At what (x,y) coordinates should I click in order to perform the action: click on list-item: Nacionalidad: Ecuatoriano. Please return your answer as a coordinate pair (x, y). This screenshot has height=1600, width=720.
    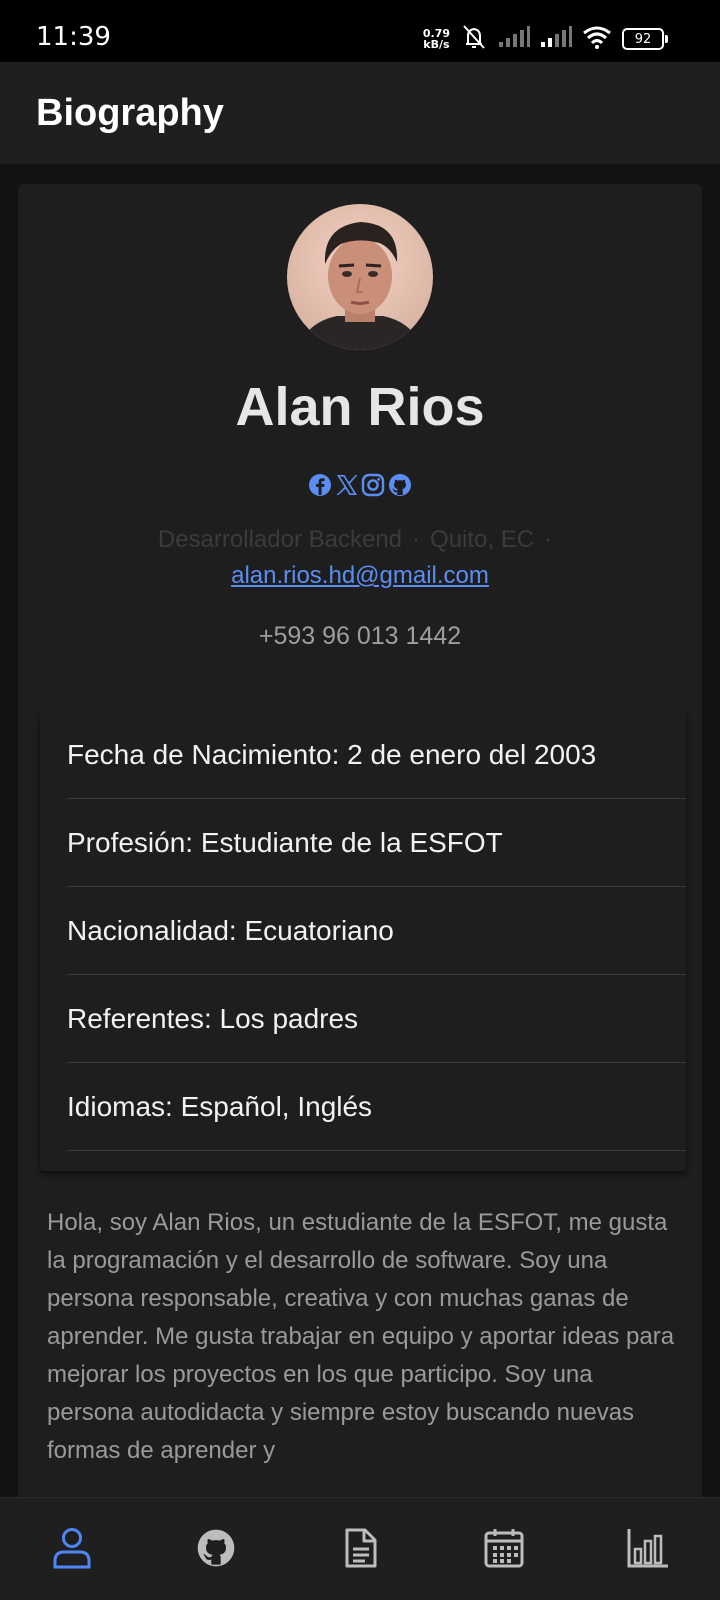
    Looking at the image, I should click on (376, 931).